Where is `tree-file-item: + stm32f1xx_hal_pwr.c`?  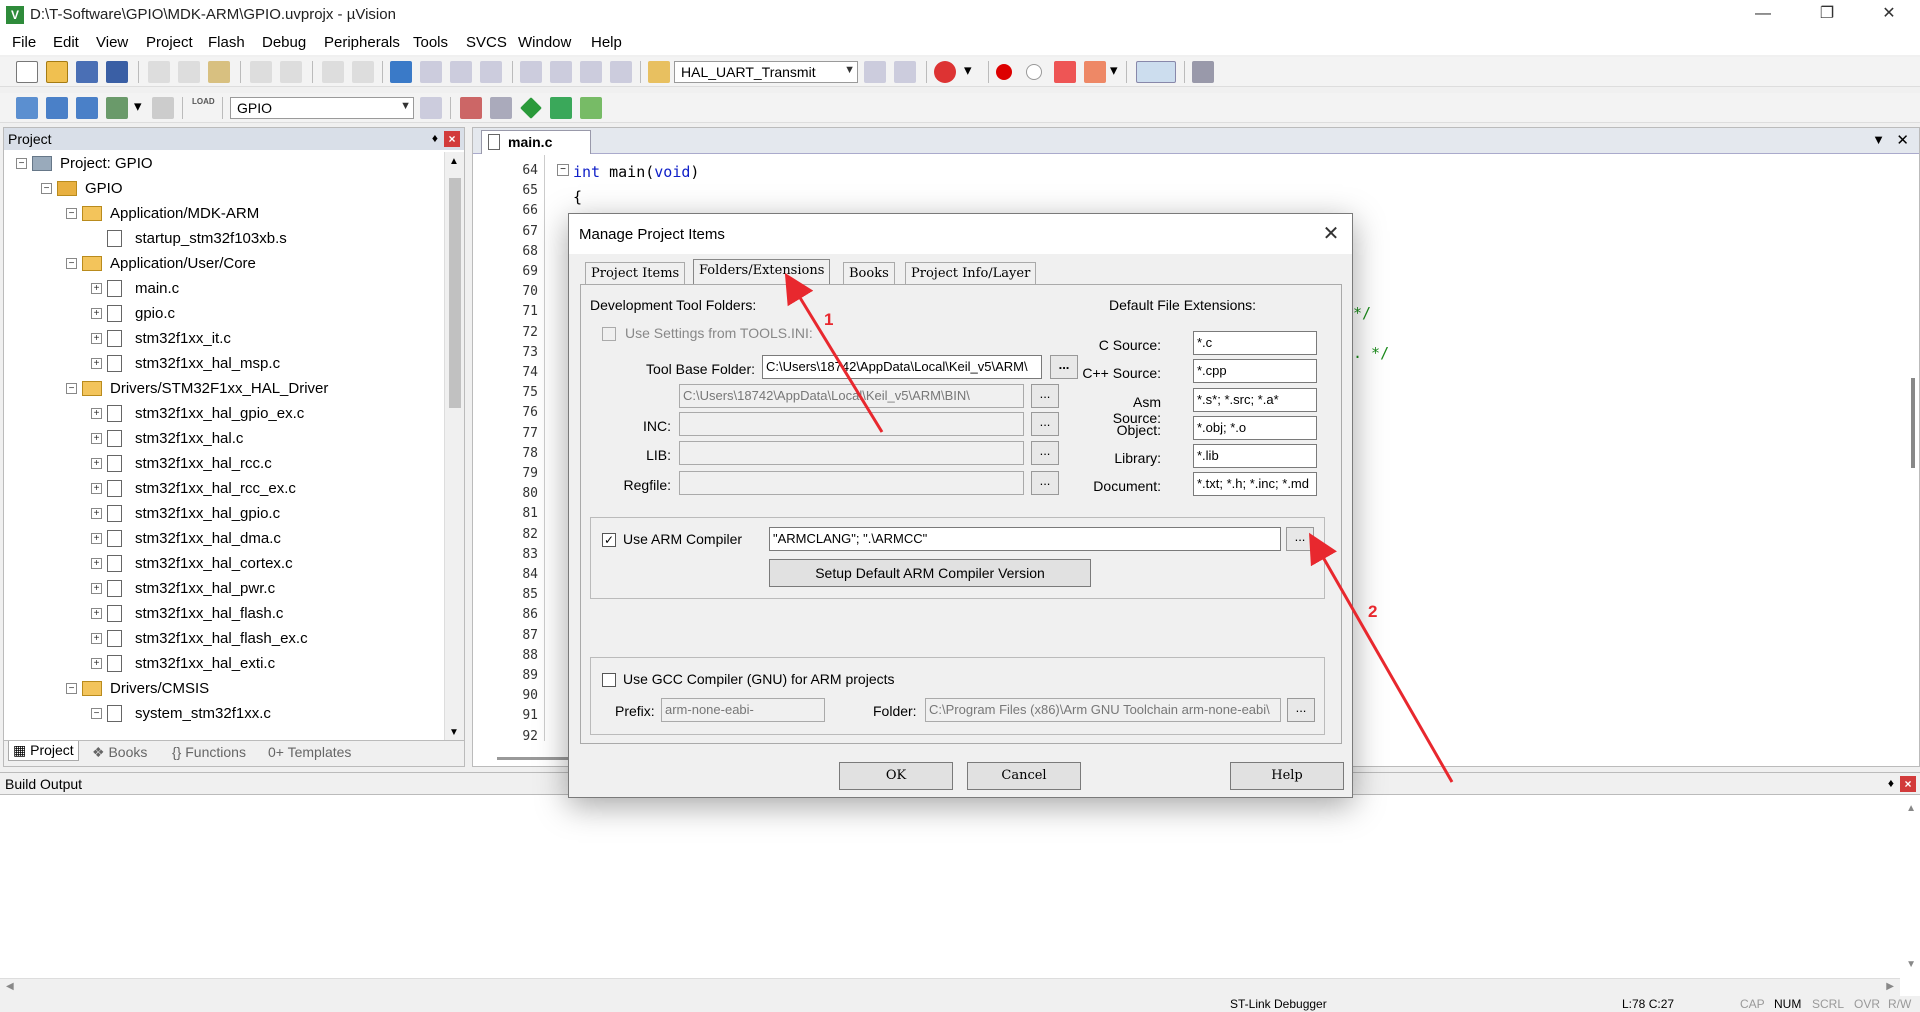
tree-file-item: + stm32f1xx_hal_pwr.c is located at coordinates (219, 589).